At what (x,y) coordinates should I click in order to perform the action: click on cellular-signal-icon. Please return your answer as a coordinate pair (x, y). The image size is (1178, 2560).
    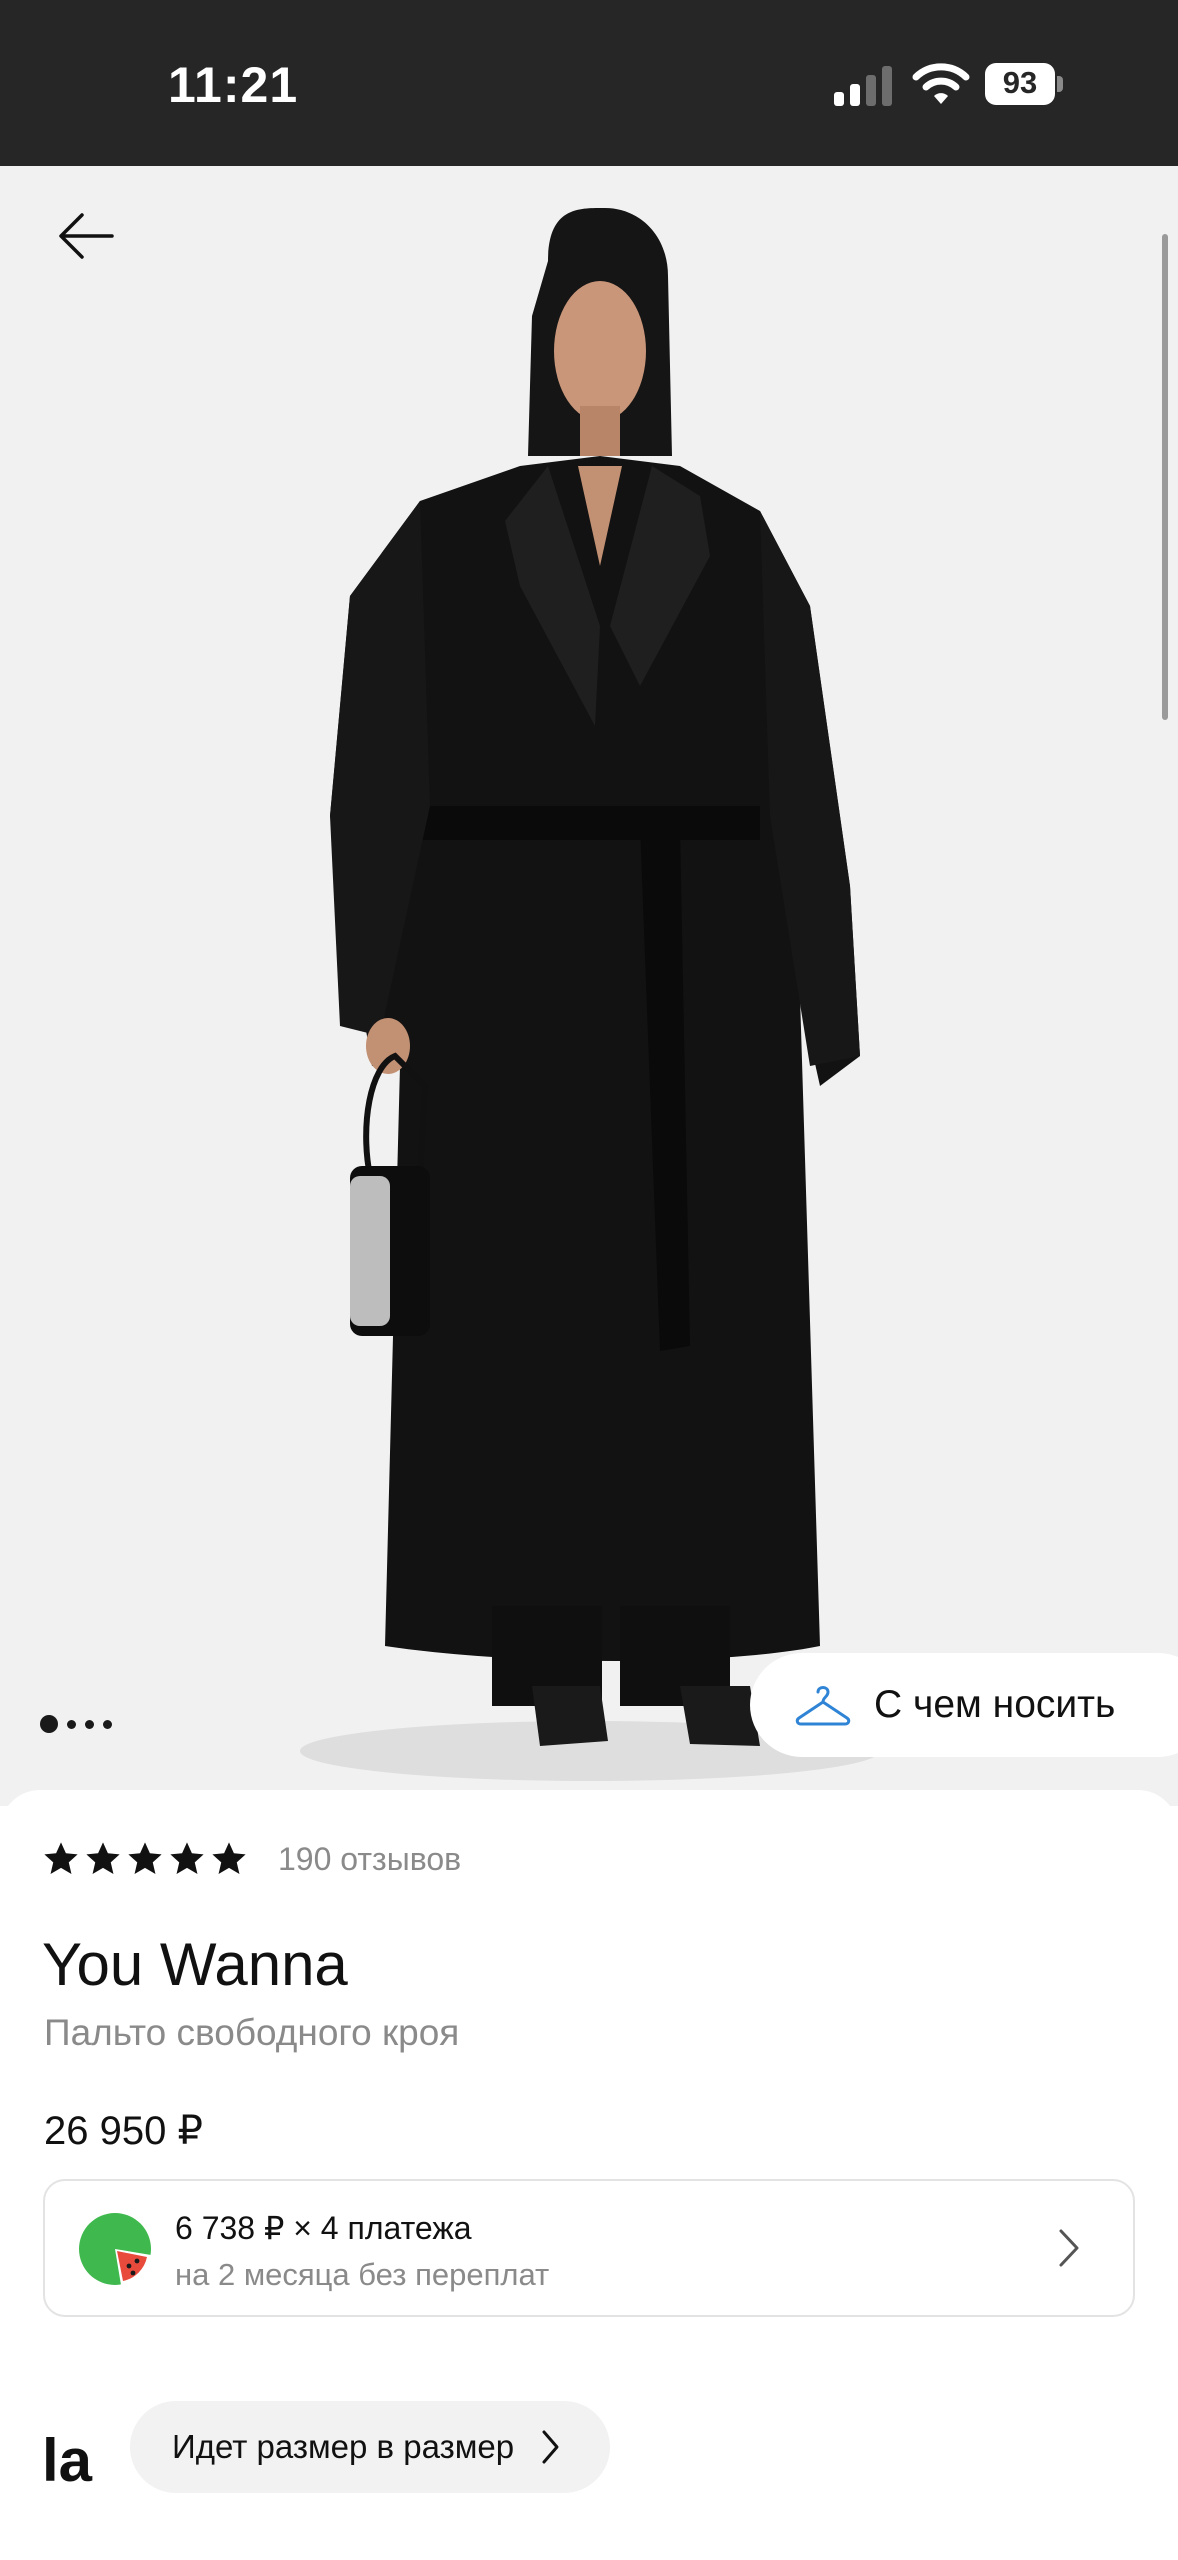
    Looking at the image, I should click on (863, 86).